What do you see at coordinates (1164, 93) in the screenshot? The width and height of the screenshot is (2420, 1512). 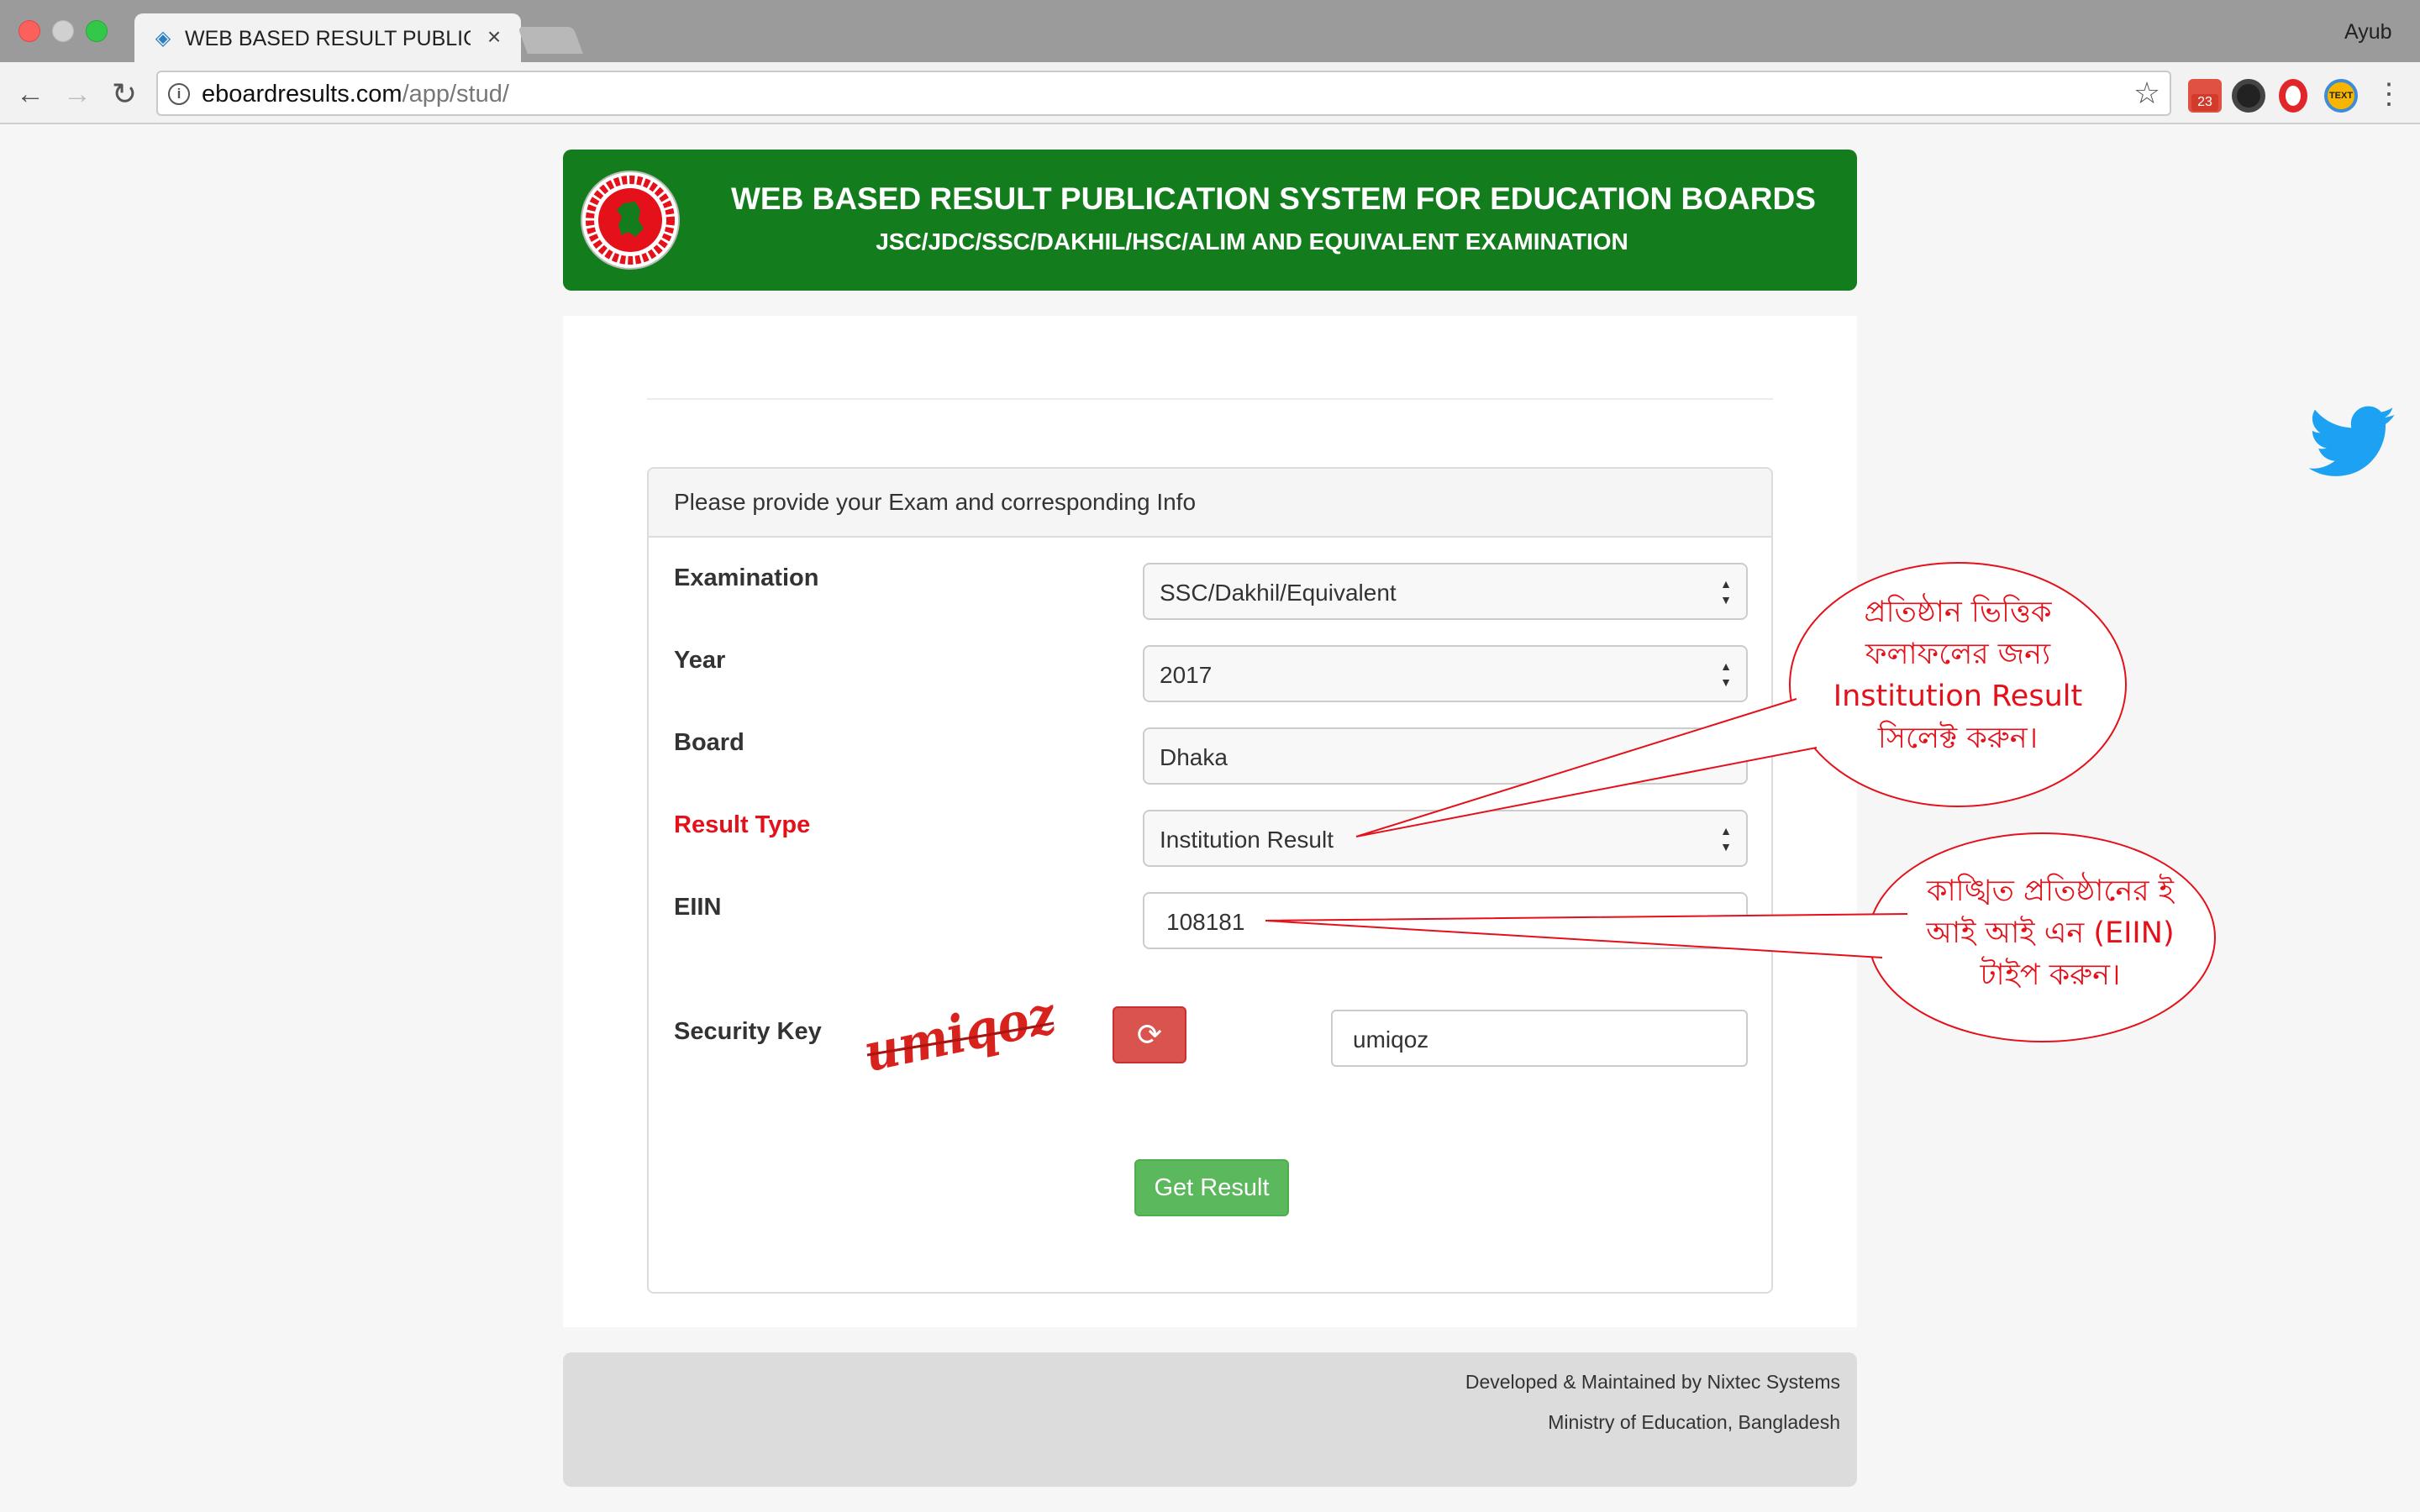 I see `address-bar: i eboardresults.com/app/stud/ ☆` at bounding box center [1164, 93].